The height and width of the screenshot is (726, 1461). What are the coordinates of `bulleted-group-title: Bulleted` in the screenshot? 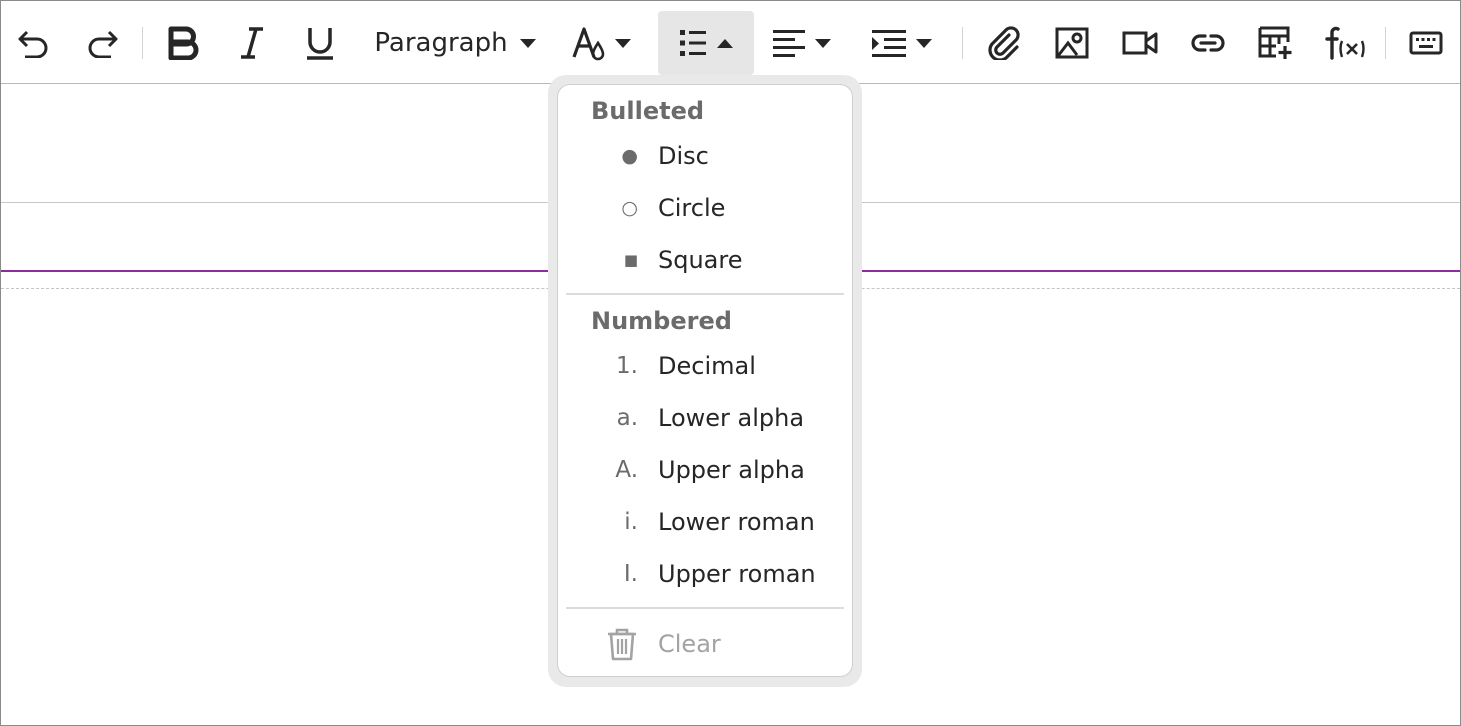 It's located at (648, 111).